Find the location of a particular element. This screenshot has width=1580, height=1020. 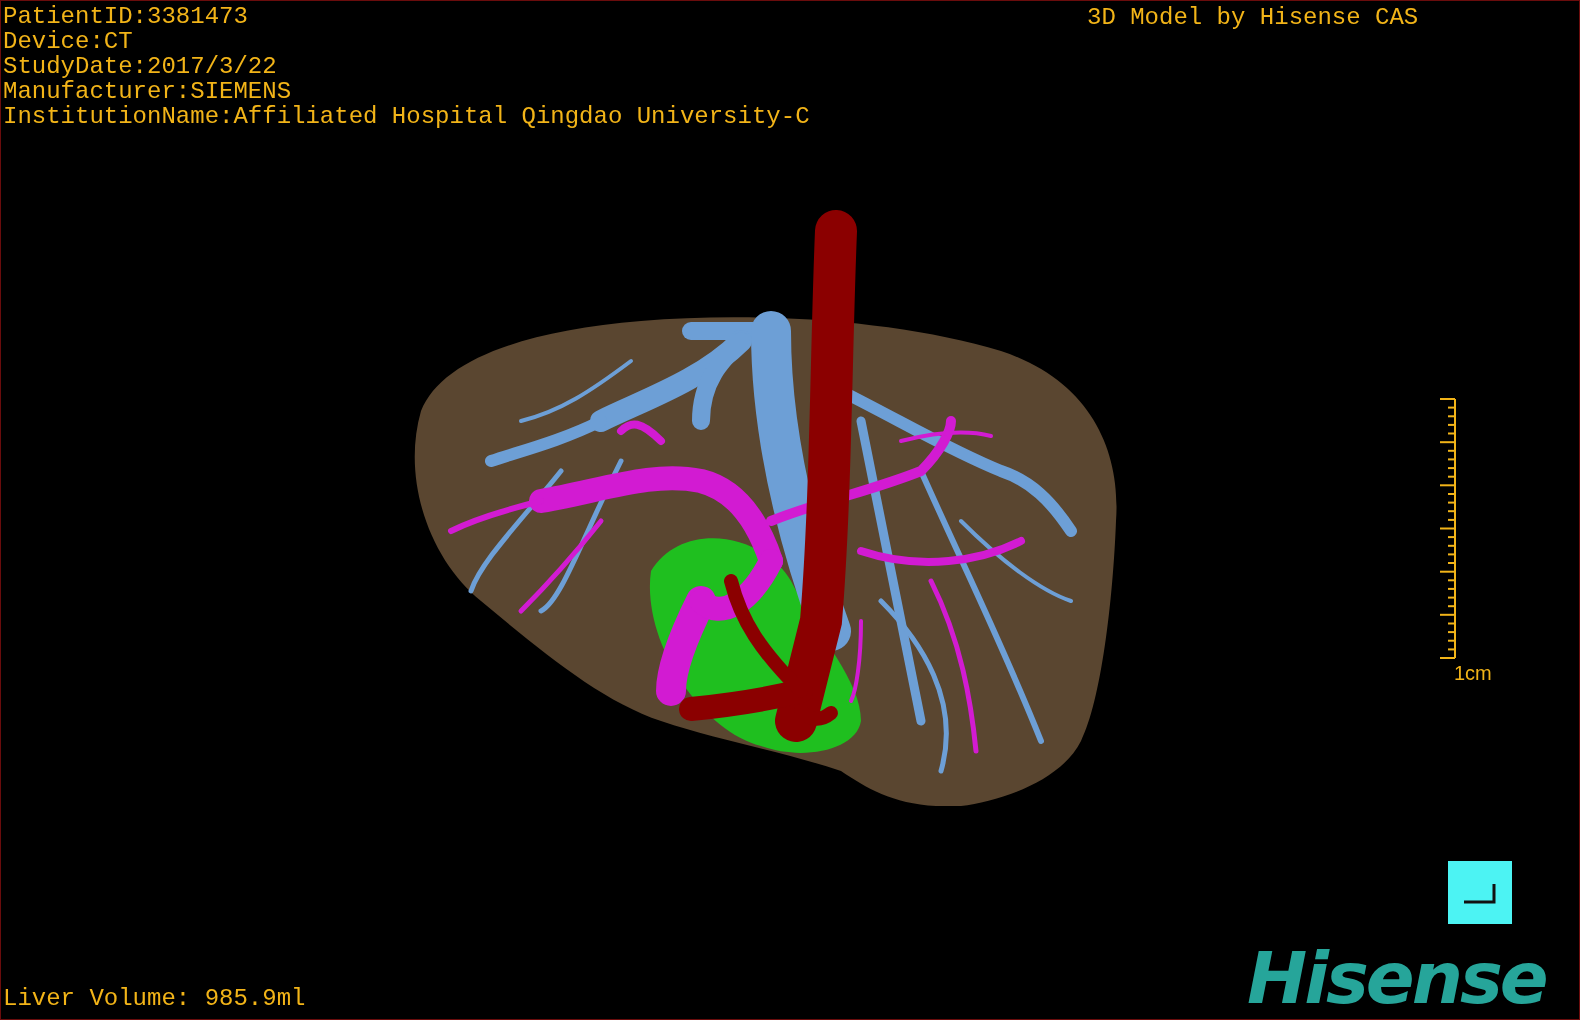

corner-icon is located at coordinates (1480, 892).